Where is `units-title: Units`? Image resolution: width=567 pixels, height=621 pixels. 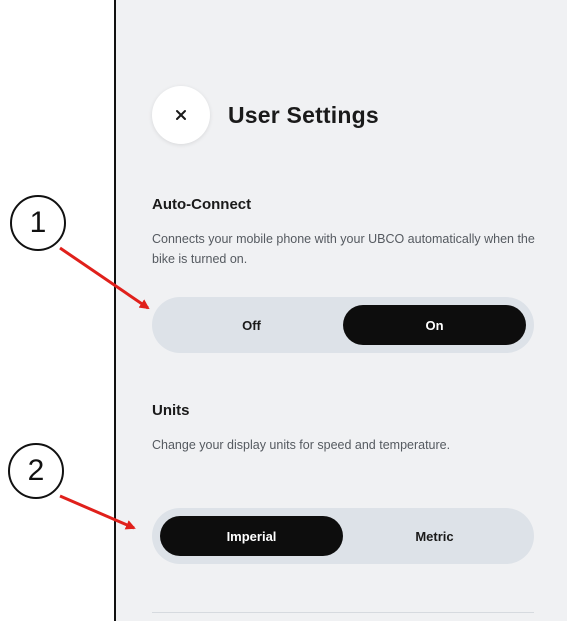 units-title: Units is located at coordinates (171, 410).